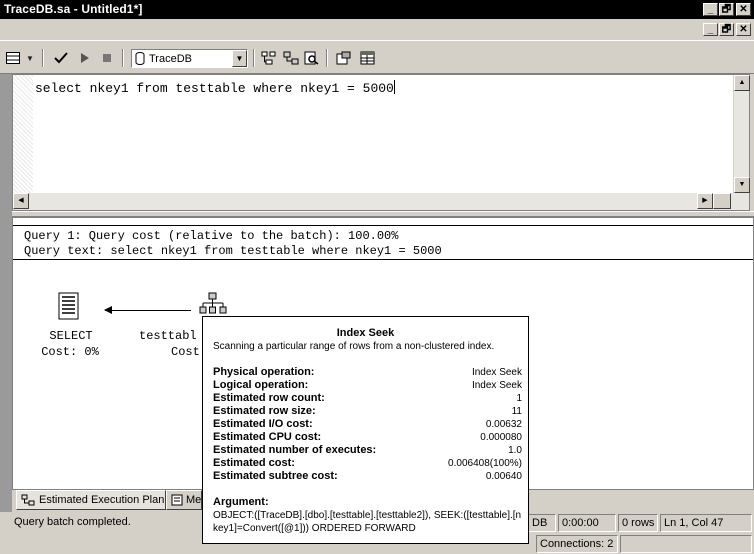 The image size is (754, 554). I want to click on property-value: 0.000080, so click(501, 437).